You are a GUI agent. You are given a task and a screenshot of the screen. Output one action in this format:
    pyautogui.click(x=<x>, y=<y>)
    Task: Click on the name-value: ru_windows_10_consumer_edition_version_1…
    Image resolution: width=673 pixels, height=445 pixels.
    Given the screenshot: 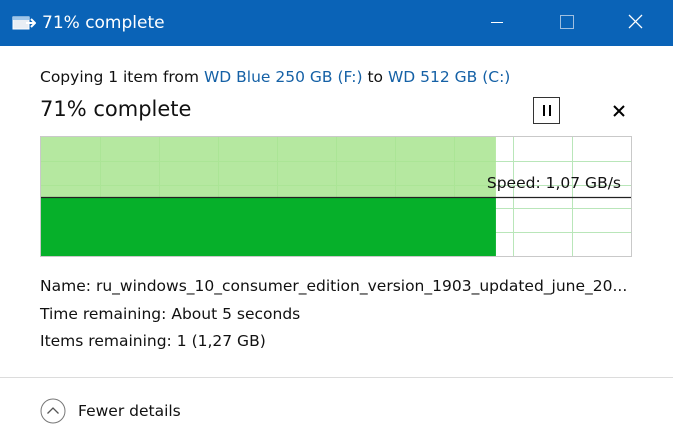 What is the action you would take?
    pyautogui.click(x=361, y=286)
    